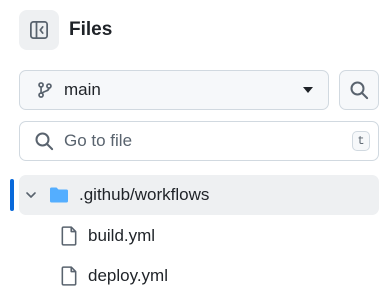  I want to click on keyboard-shortcut-hint: t, so click(361, 141).